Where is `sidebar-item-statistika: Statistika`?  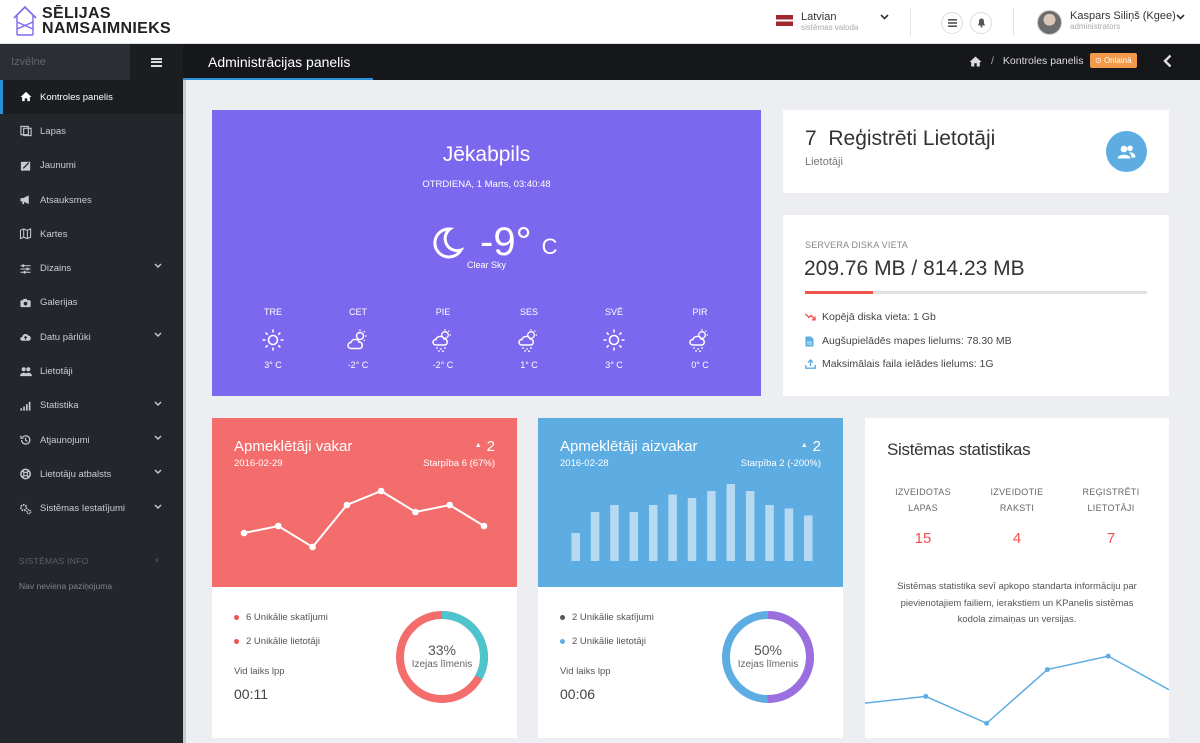 sidebar-item-statistika: Statistika is located at coordinates (91, 406).